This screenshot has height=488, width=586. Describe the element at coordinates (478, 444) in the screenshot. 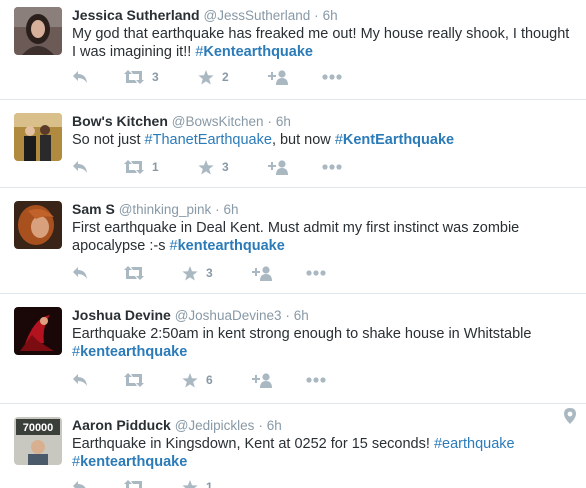

I see `hashtag-label: earthquake` at that location.